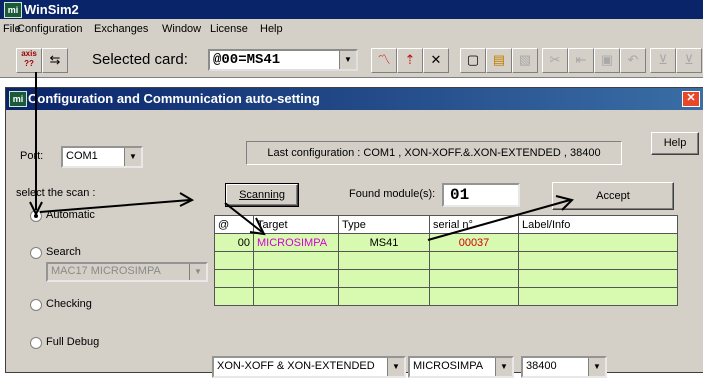 The image size is (703, 378). What do you see at coordinates (115, 206) in the screenshot?
I see `arrow-to-scanning-line` at bounding box center [115, 206].